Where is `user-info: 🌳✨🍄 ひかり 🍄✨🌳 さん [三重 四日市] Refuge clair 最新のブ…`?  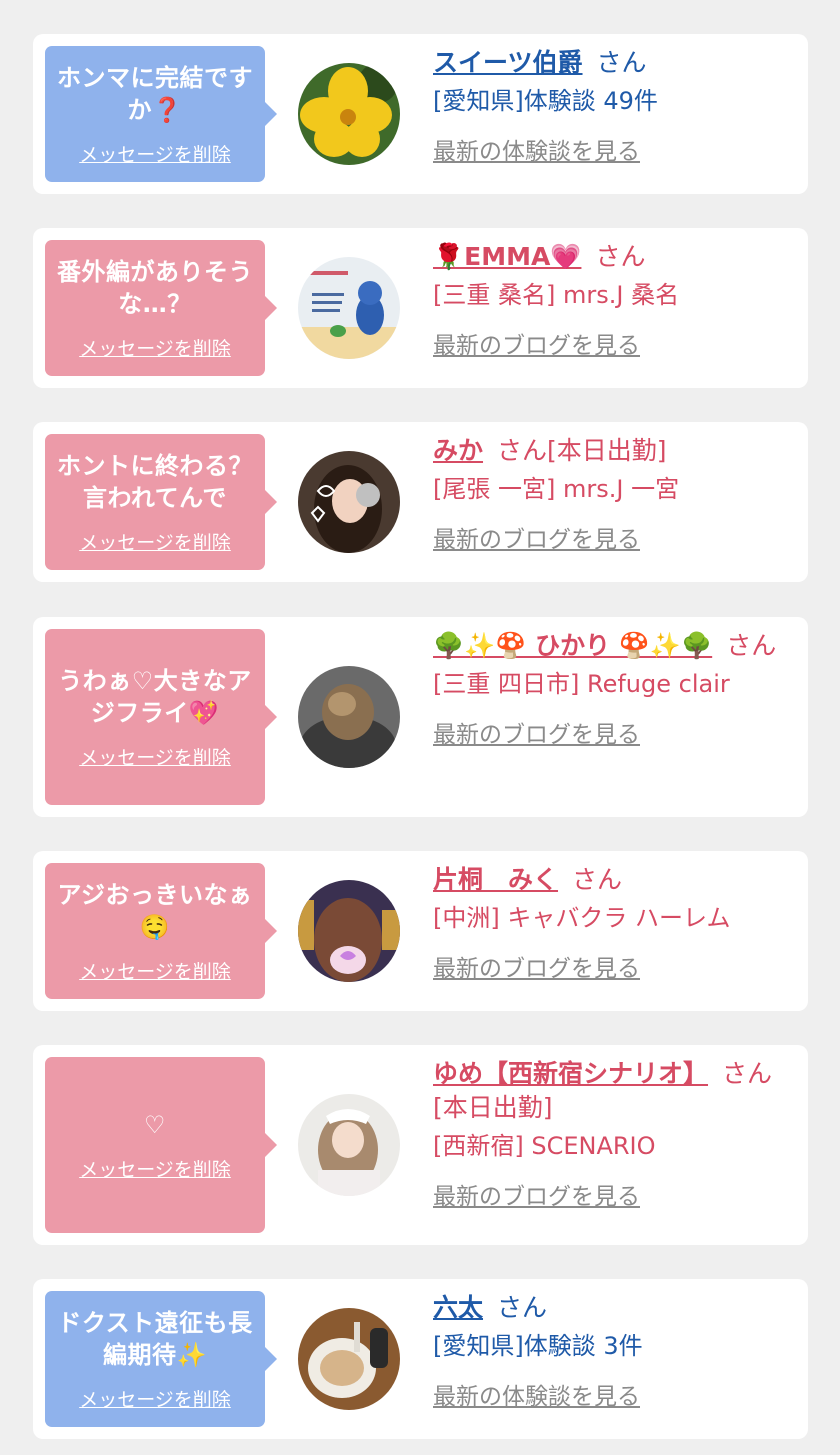 user-info: 🌳✨🍄 ひかり 🍄✨🌳 さん [三重 四日市] Refuge clair 最新のブ… is located at coordinates (605, 689).